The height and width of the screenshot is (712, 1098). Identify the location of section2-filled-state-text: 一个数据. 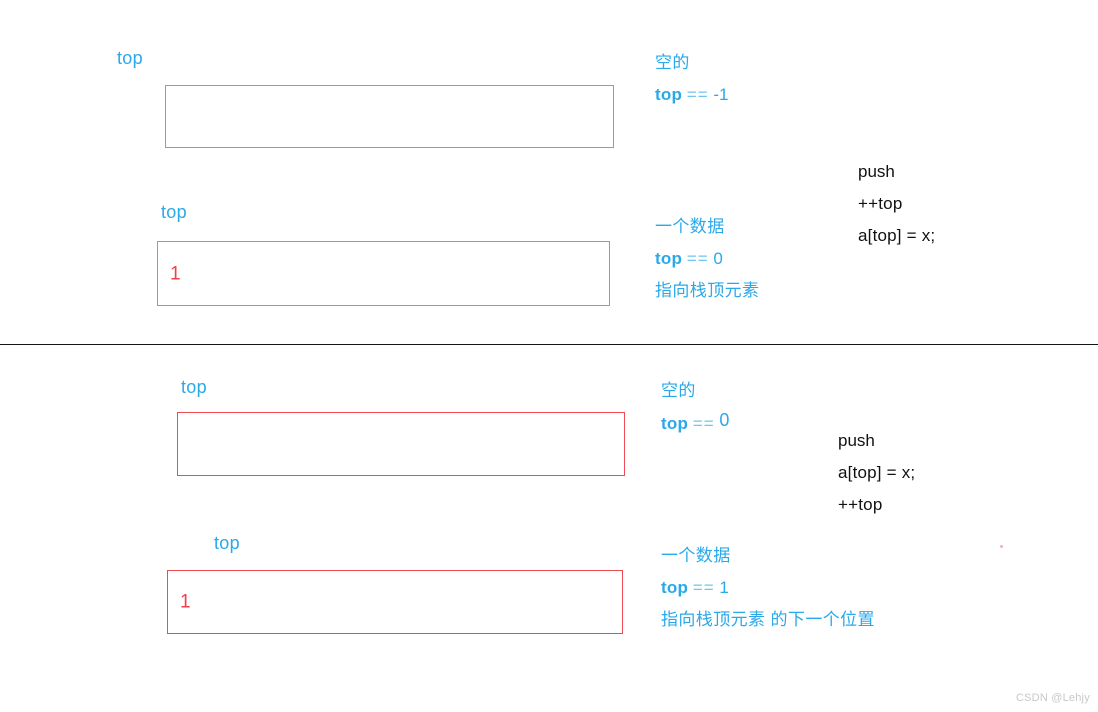
(696, 555).